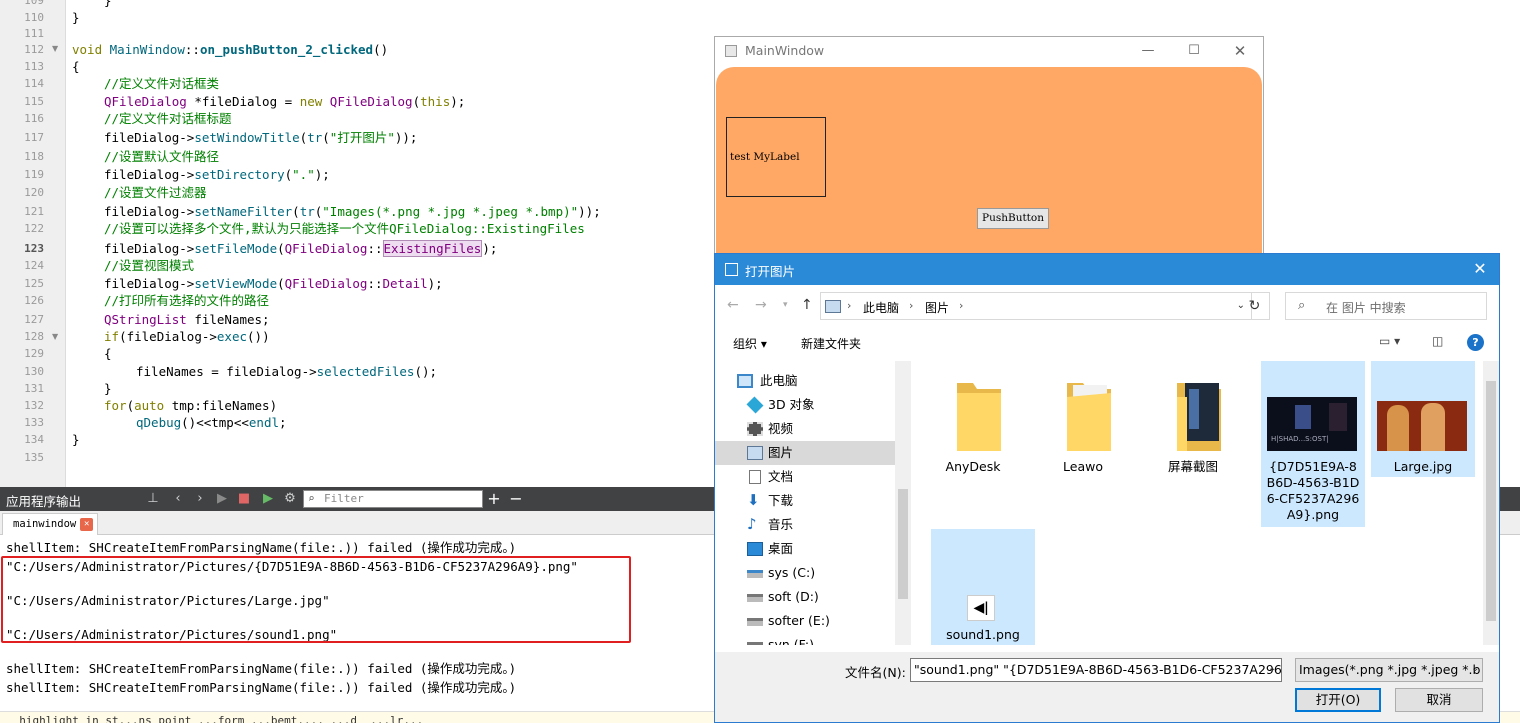 The image size is (1520, 723). Describe the element at coordinates (1148, 51) in the screenshot. I see `minimize-icon: —` at that location.